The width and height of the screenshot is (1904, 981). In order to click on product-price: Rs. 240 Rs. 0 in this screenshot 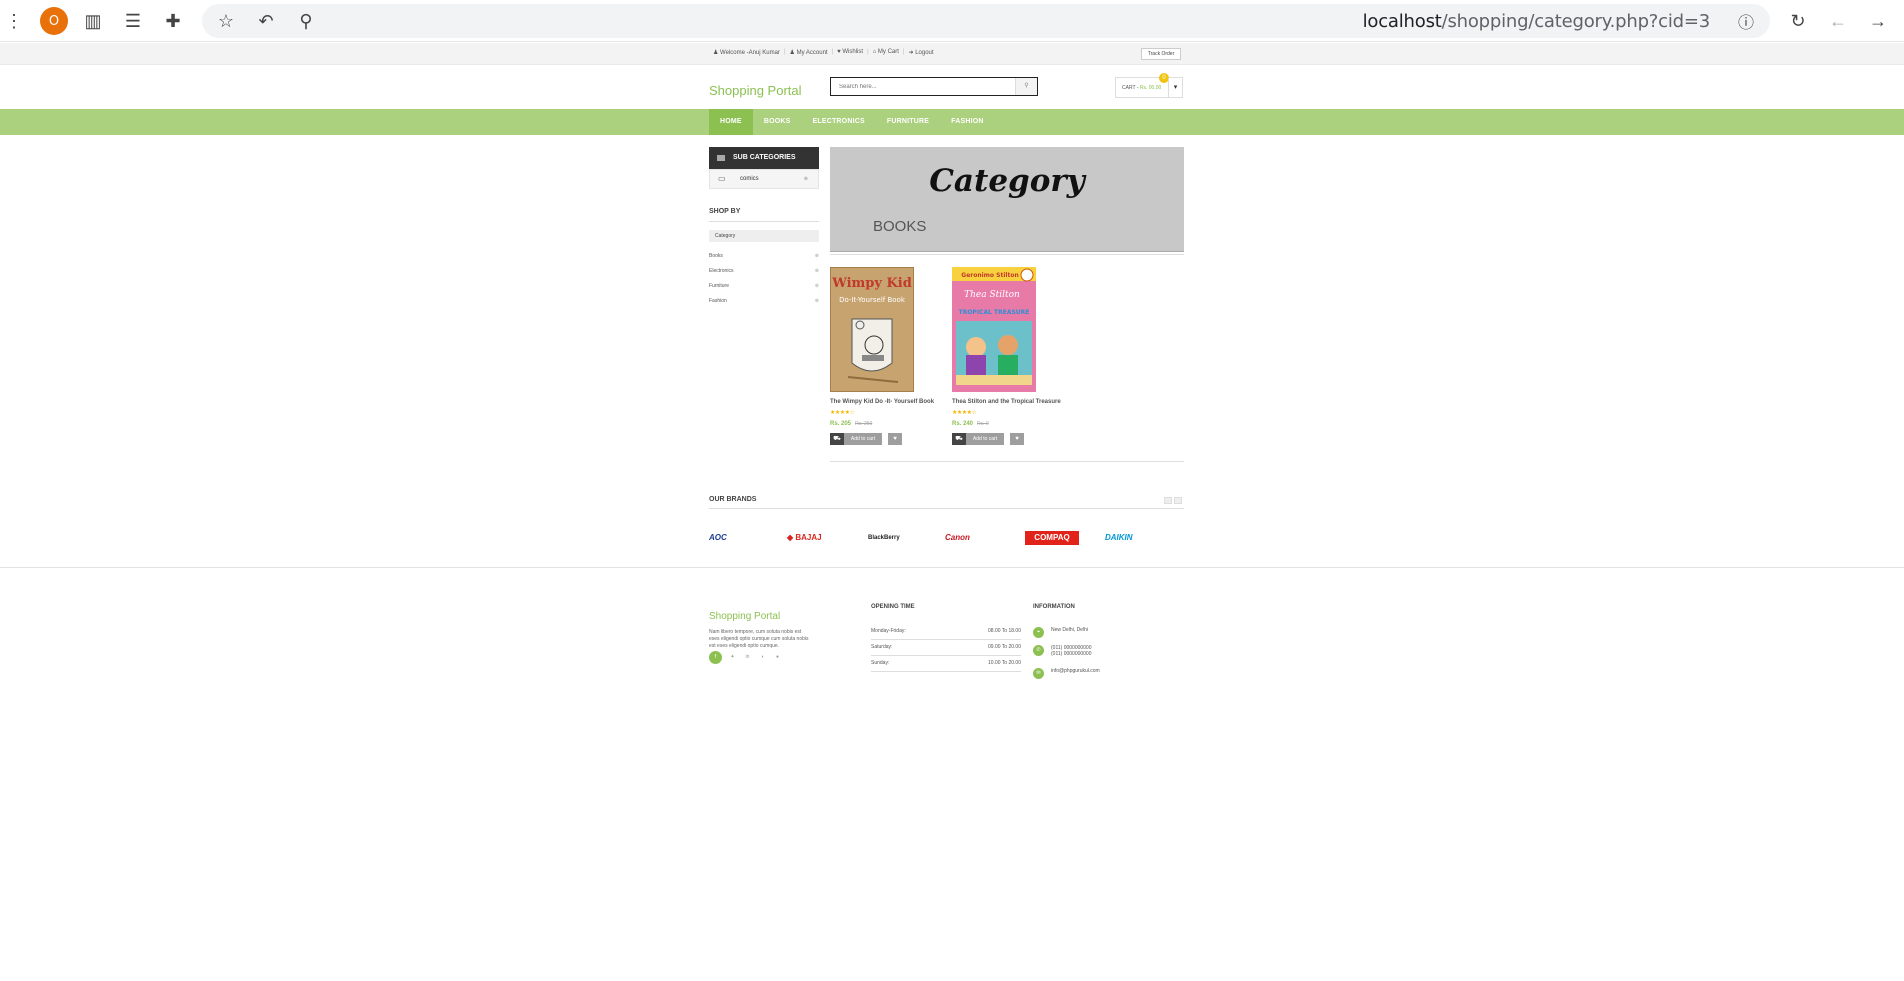, I will do `click(970, 424)`.